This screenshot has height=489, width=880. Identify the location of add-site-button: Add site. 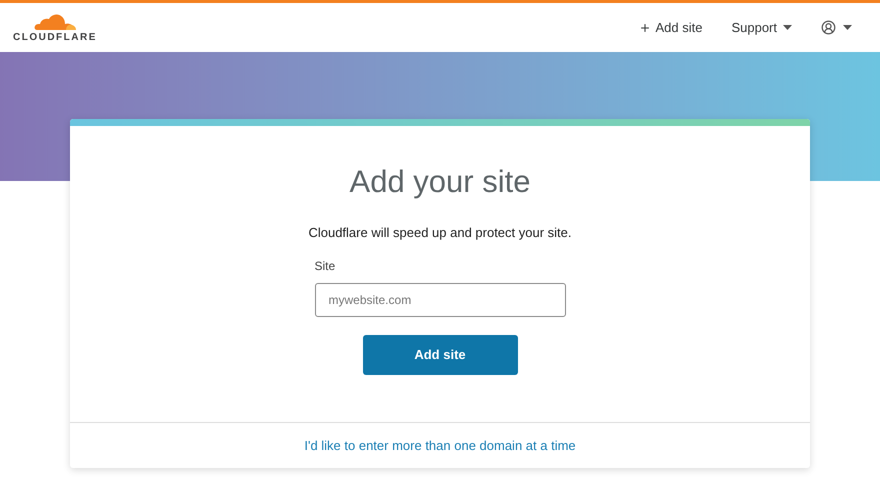
(440, 354).